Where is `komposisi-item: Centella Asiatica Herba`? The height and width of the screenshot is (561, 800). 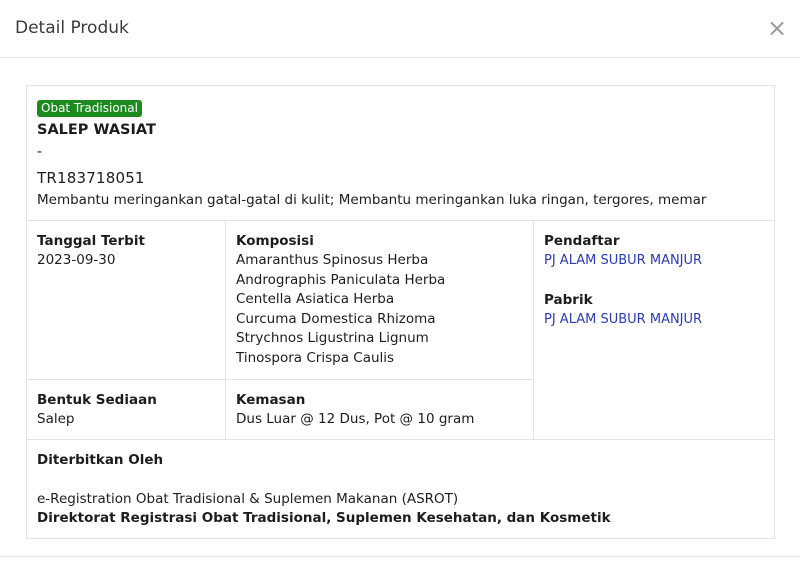
komposisi-item: Centella Asiatica Herba is located at coordinates (315, 299).